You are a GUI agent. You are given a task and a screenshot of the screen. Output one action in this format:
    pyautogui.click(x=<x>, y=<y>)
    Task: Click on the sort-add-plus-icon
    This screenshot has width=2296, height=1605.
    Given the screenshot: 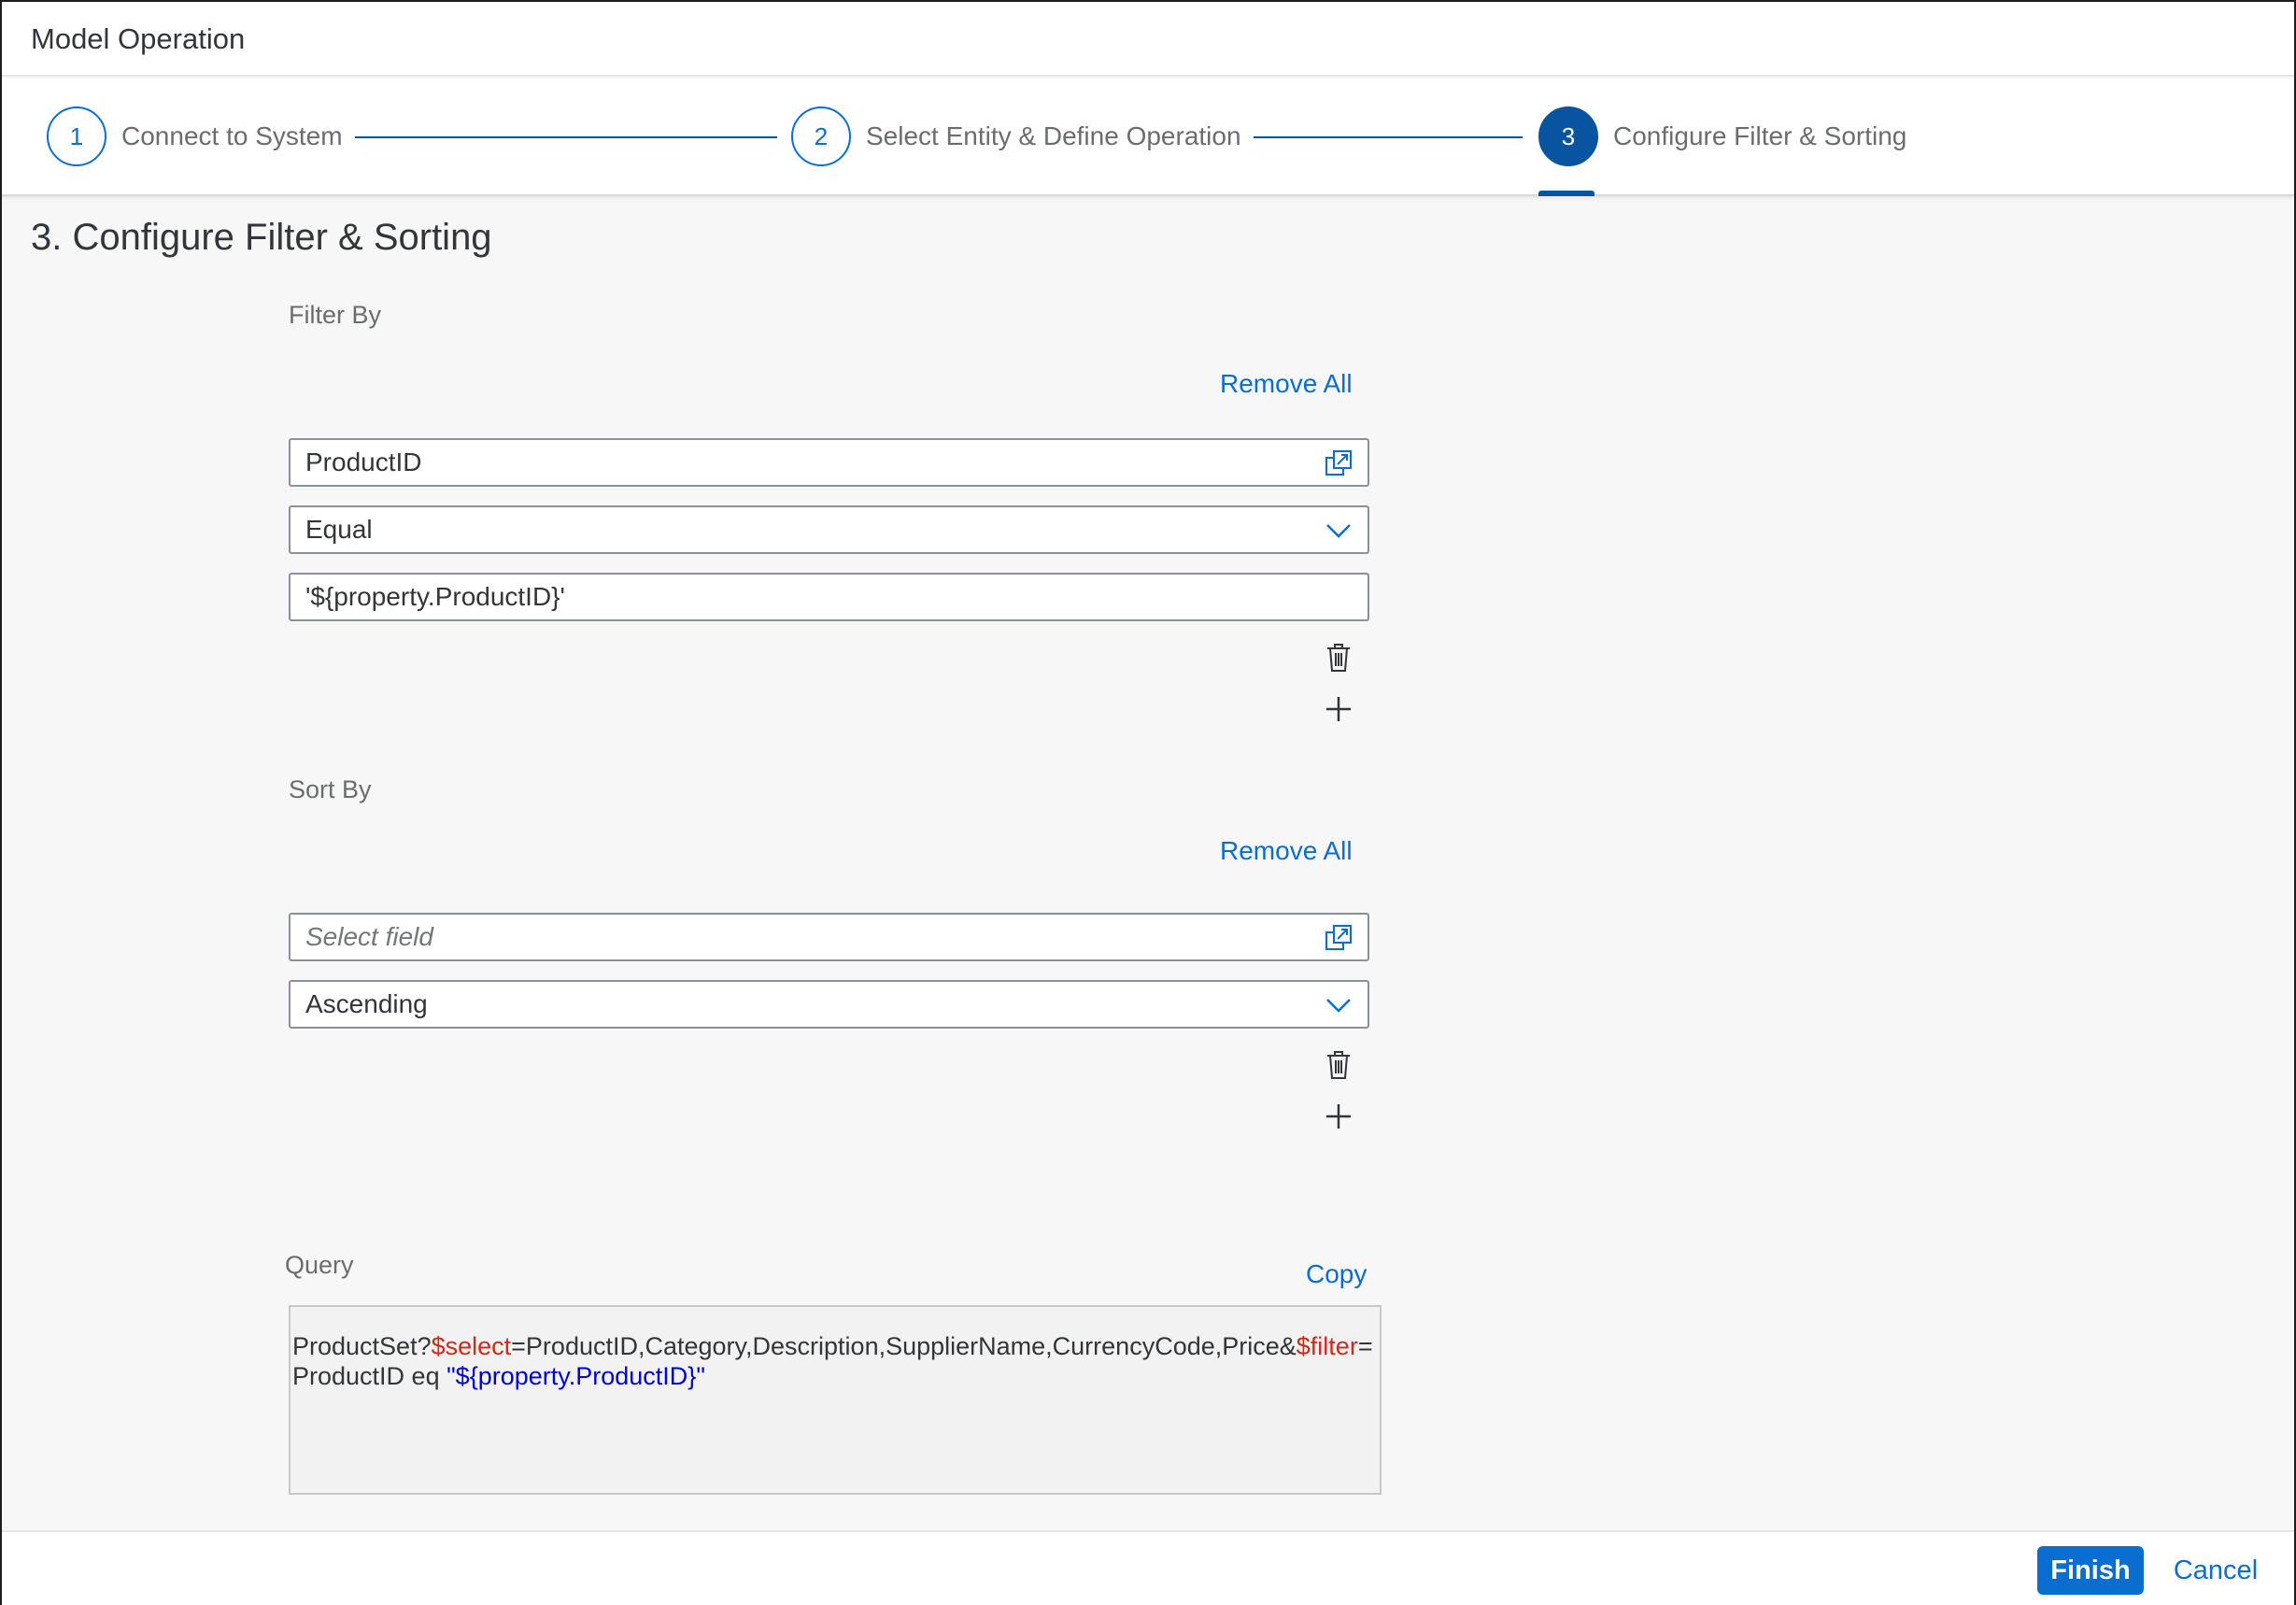 What is the action you would take?
    pyautogui.click(x=1339, y=1116)
    